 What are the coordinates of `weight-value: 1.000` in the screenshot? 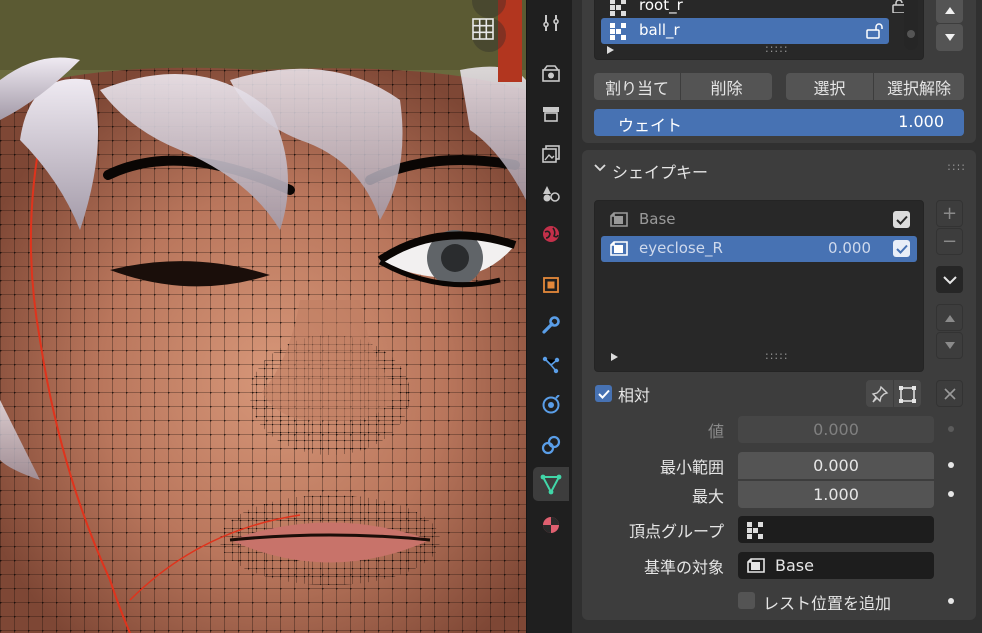 It's located at (921, 121).